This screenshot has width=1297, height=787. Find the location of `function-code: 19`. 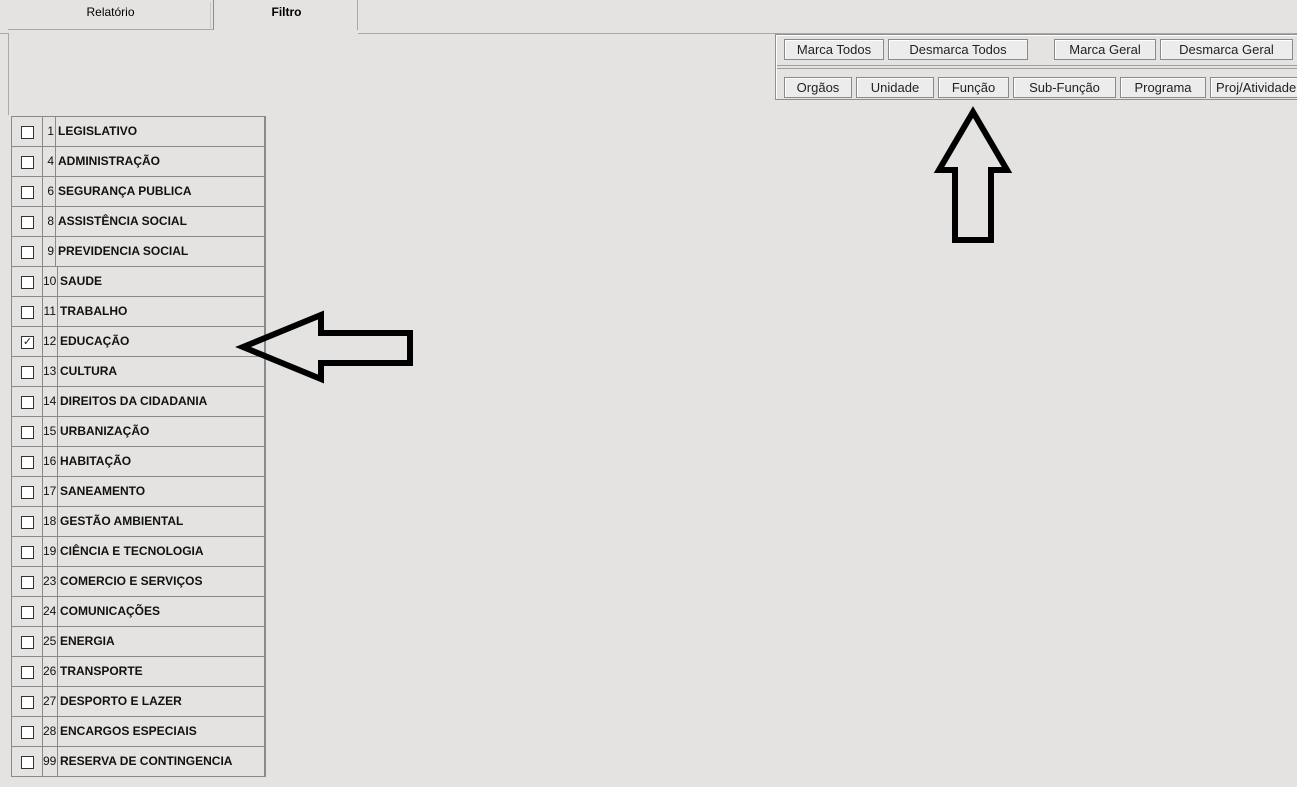

function-code: 19 is located at coordinates (50, 551).